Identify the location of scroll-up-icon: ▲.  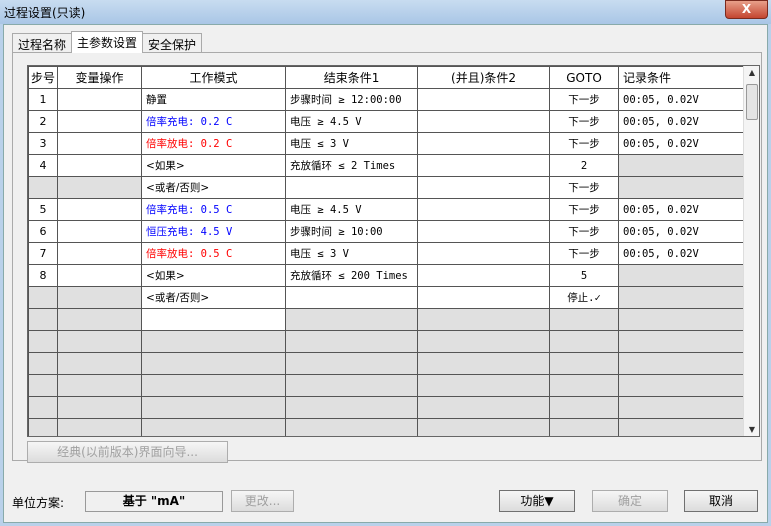
(751, 72).